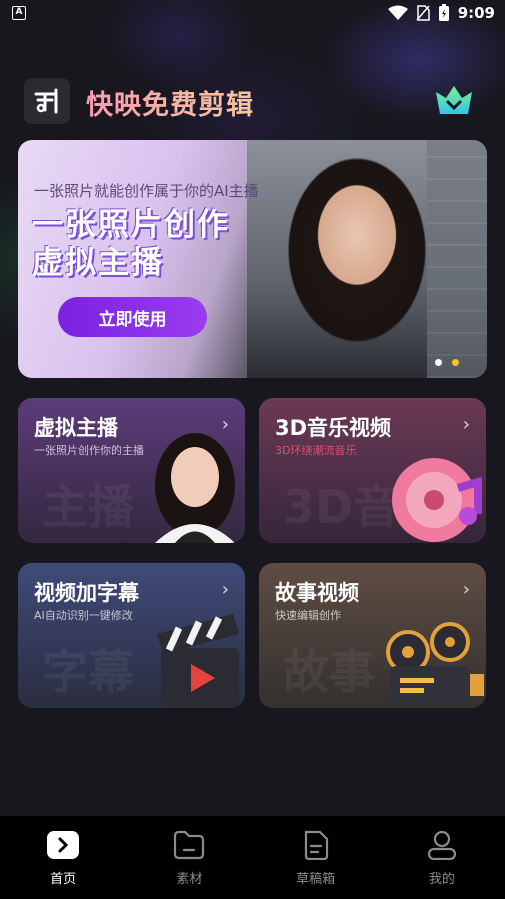 This screenshot has width=505, height=899. I want to click on avatar-portrait-icon, so click(195, 488).